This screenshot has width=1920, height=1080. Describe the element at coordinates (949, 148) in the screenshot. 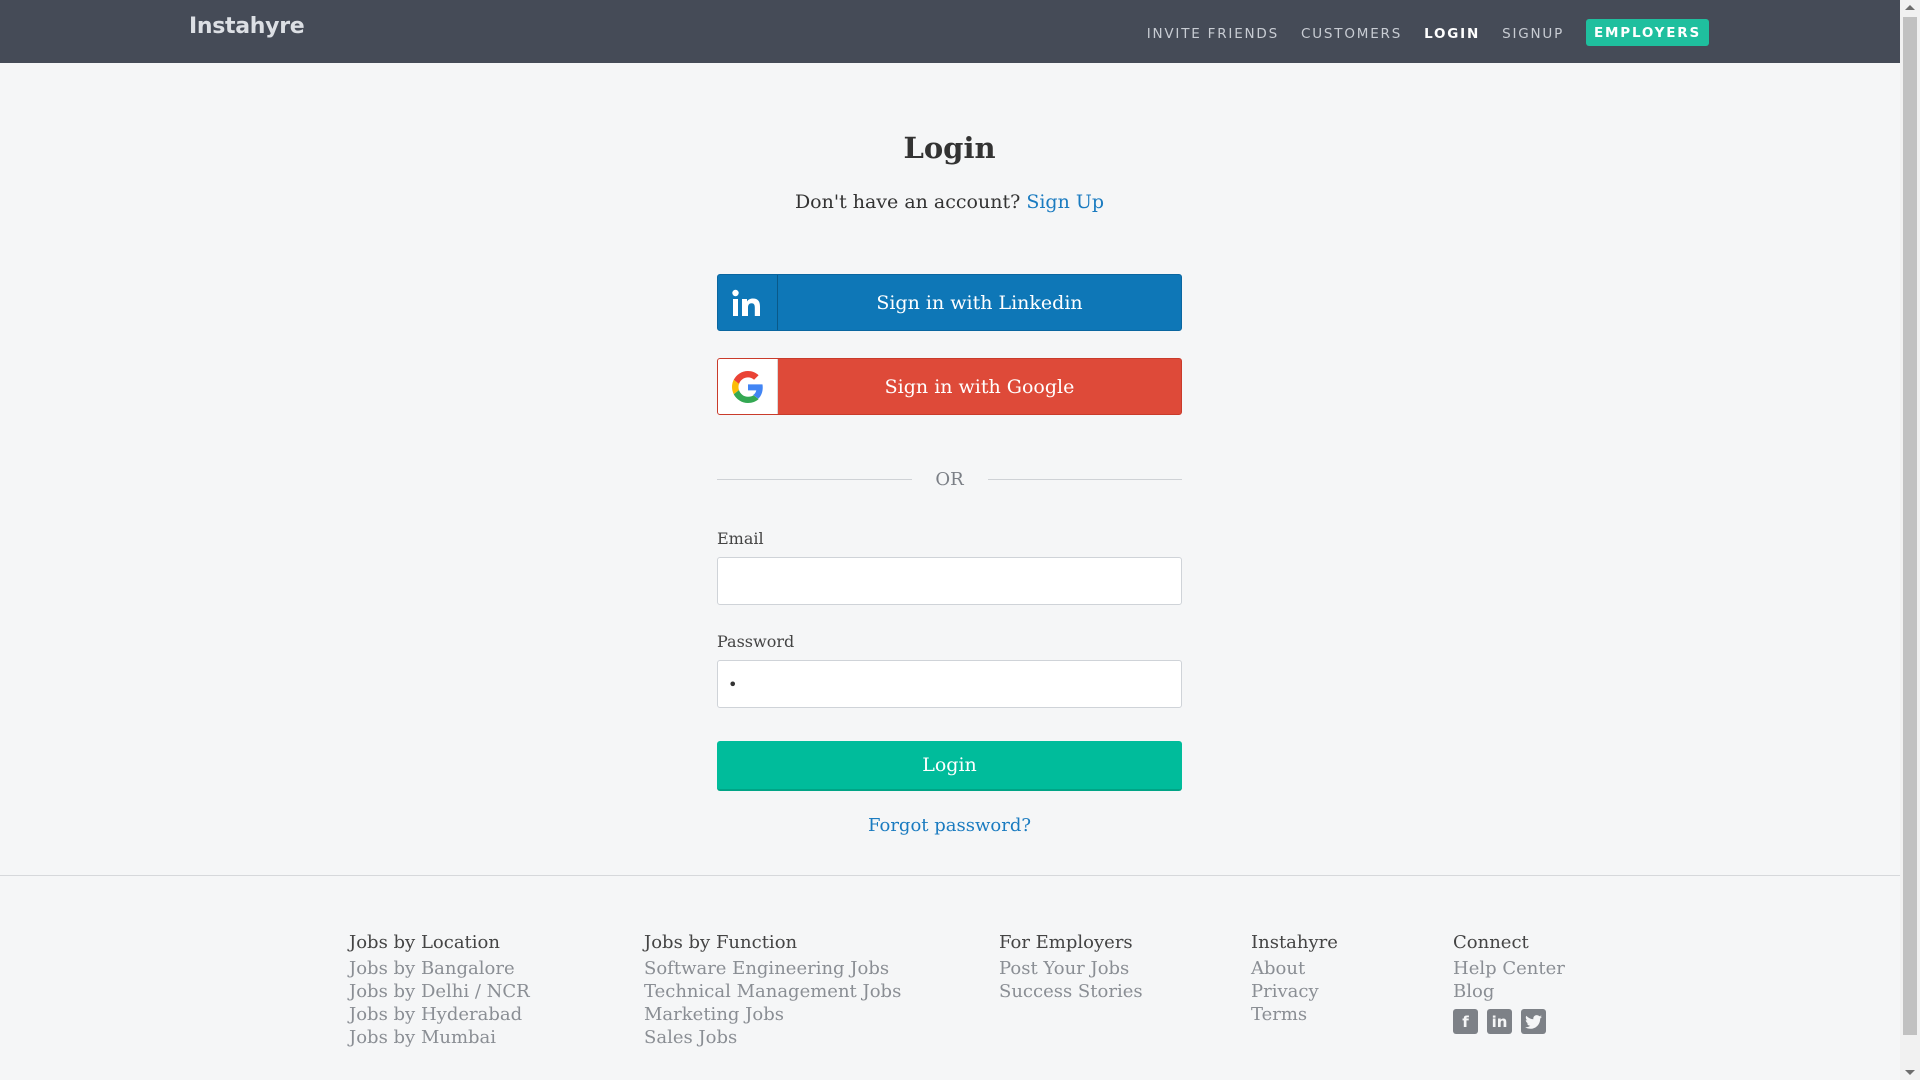

I see `page-title: Login` at that location.